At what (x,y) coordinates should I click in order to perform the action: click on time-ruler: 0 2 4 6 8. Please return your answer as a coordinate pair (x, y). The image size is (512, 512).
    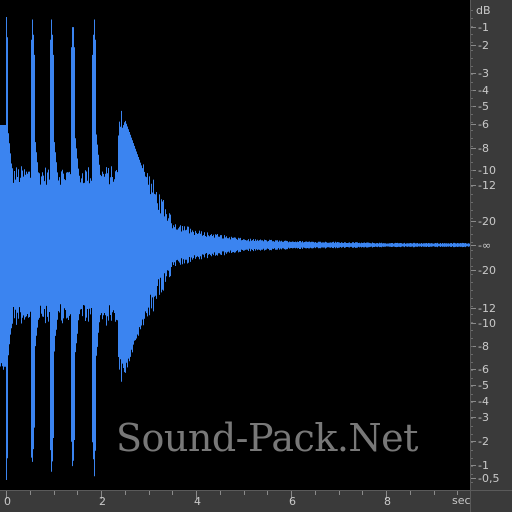
    Looking at the image, I should click on (235, 501).